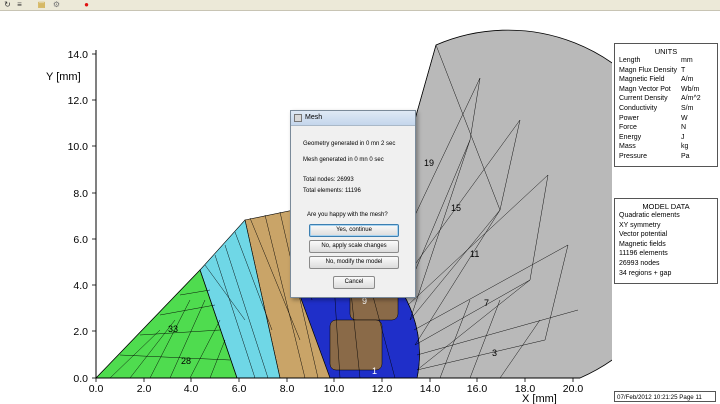 Image resolution: width=720 pixels, height=404 pixels. What do you see at coordinates (539, 398) in the screenshot?
I see `x-axis-label: X [mm]` at bounding box center [539, 398].